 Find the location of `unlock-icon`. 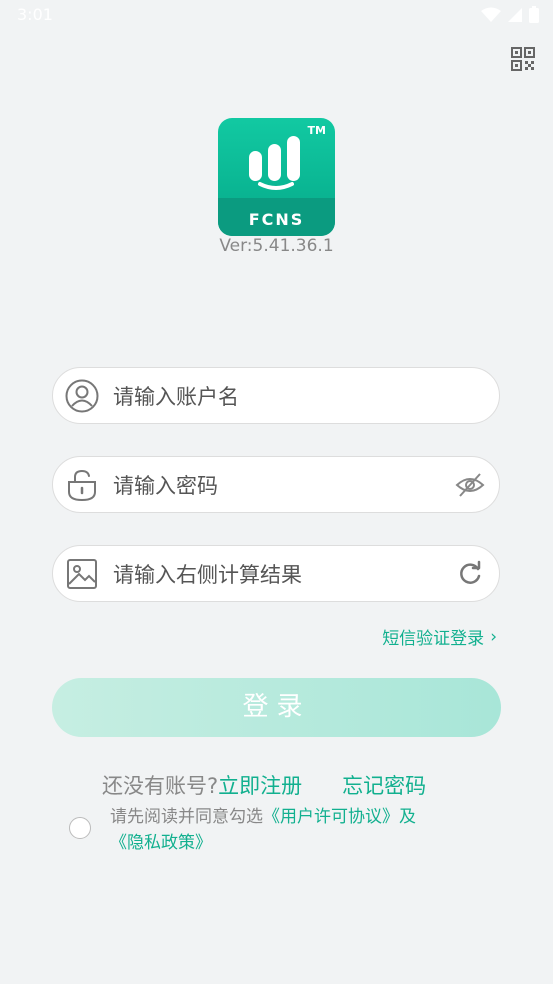

unlock-icon is located at coordinates (82, 485).